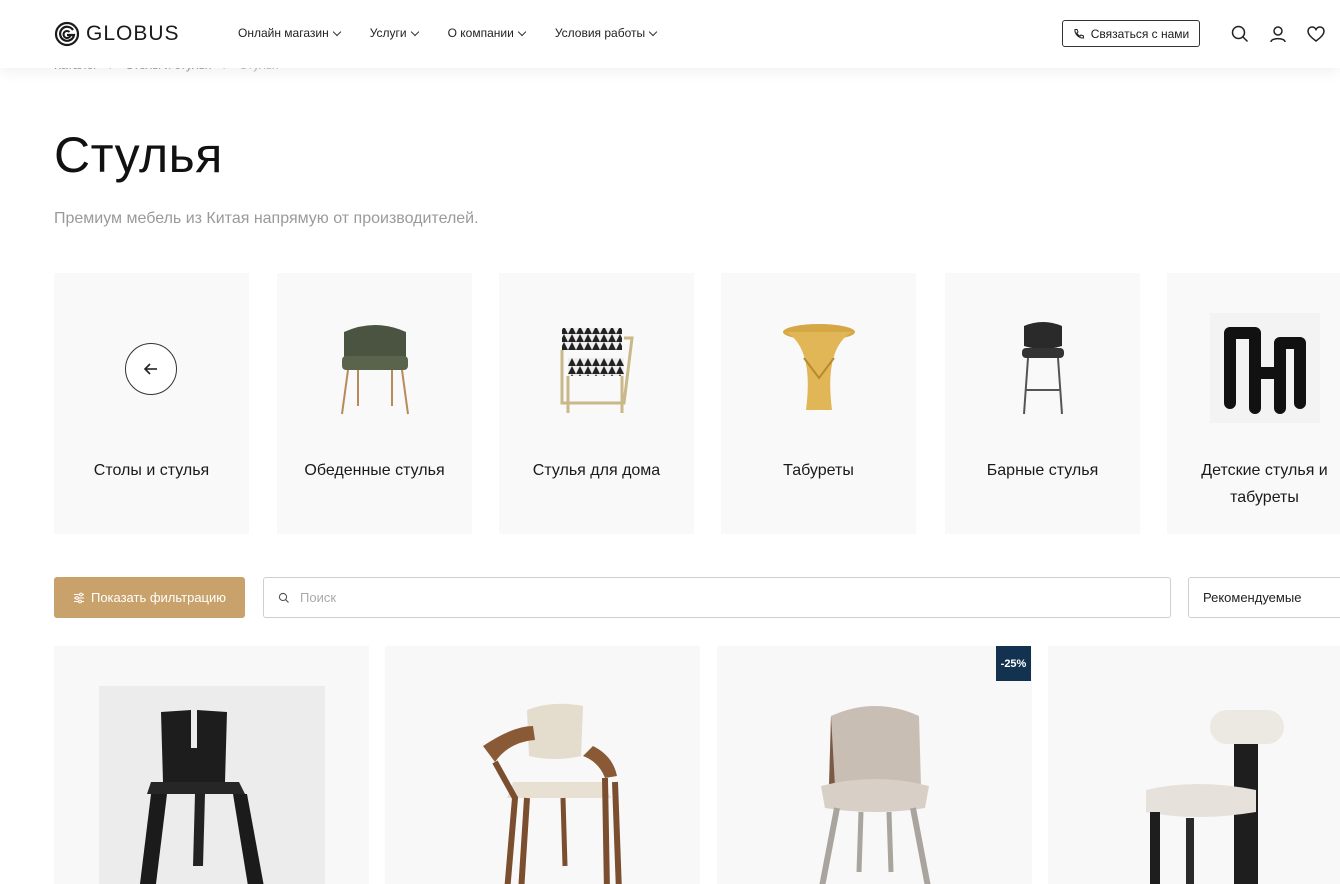 The width and height of the screenshot is (1340, 884). I want to click on sort-select: Рекомендуемые, so click(1264, 597).